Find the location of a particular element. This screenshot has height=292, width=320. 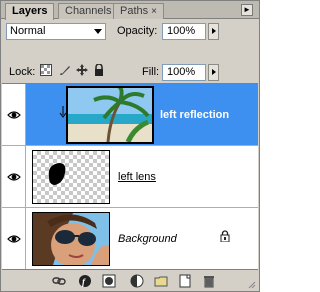

tab-bar: Layers Channels Paths × ► is located at coordinates (130, 10).